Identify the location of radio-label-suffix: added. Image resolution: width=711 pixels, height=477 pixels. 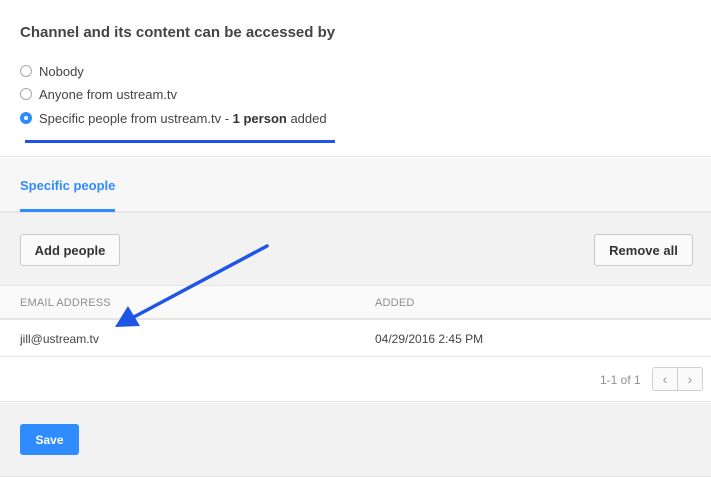
(306, 118).